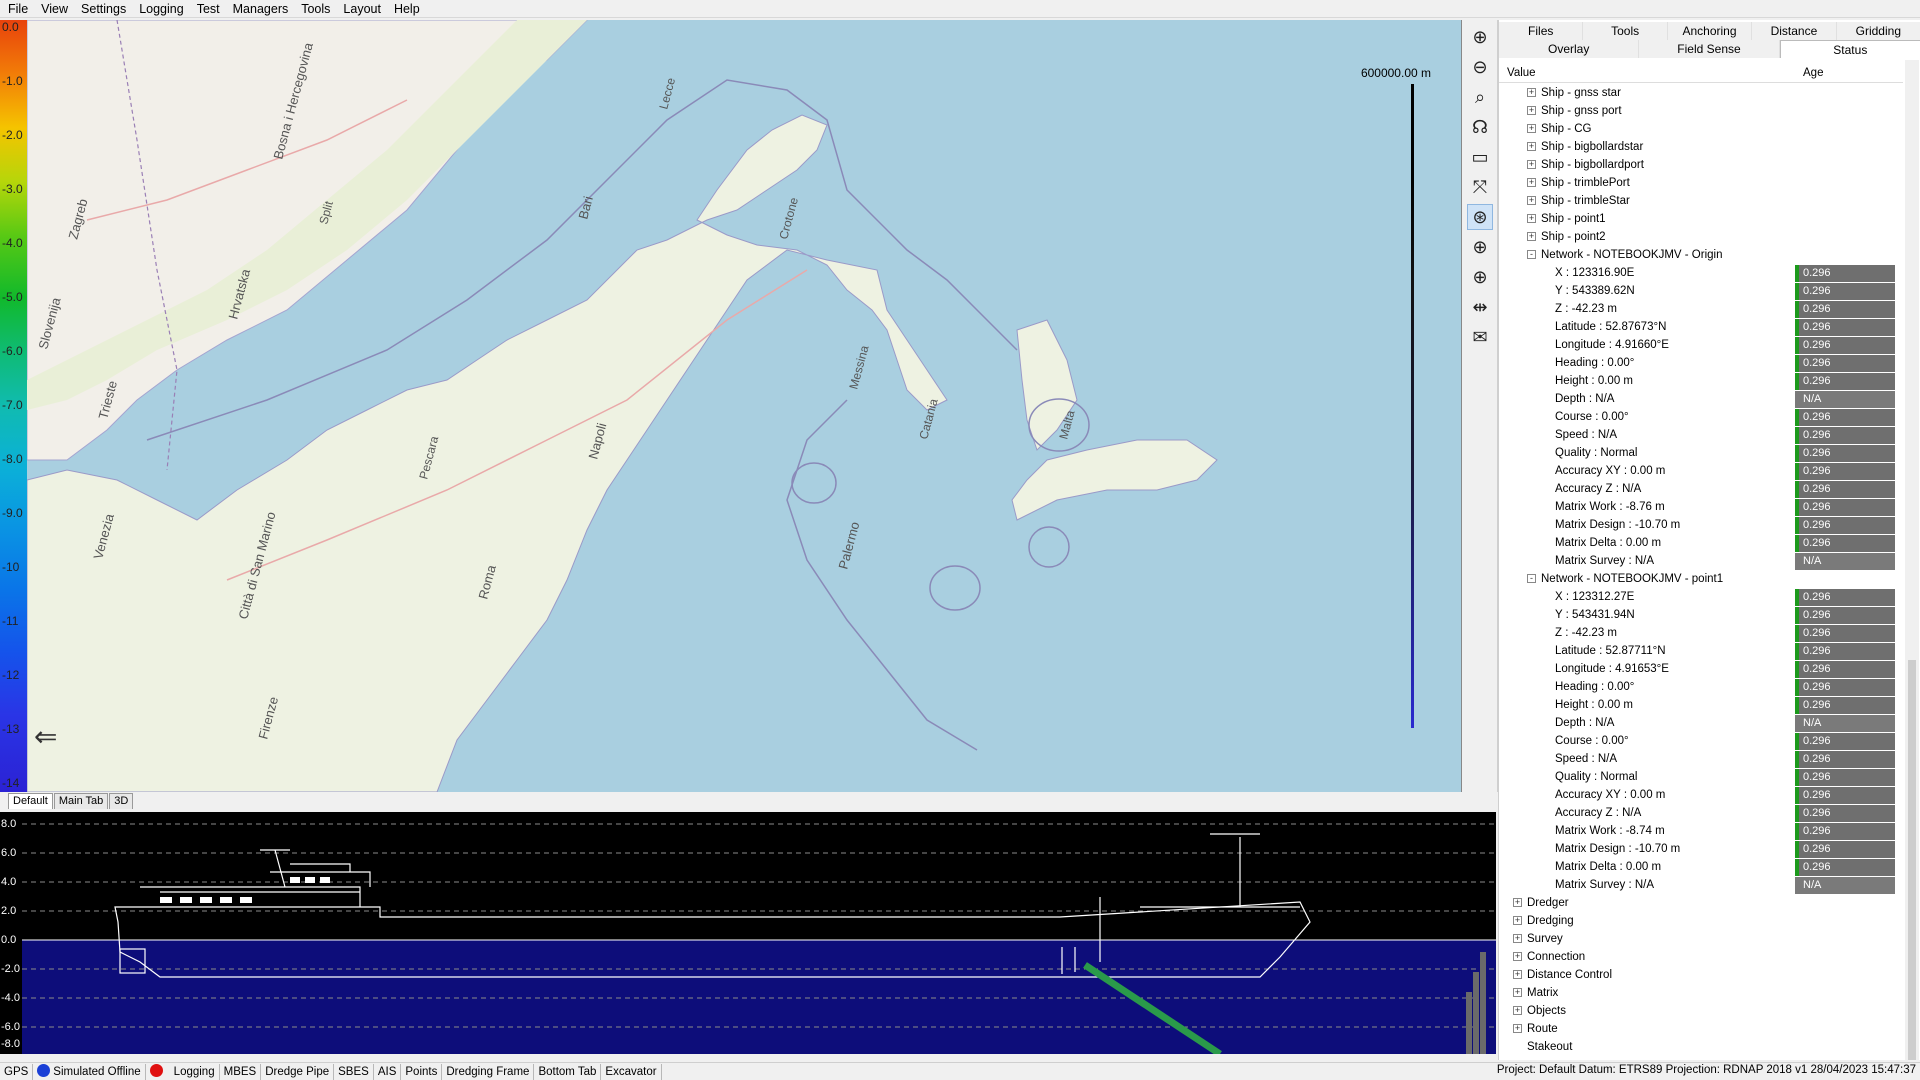  I want to click on tab-distance-control: Distance Control, so click(1794, 39).